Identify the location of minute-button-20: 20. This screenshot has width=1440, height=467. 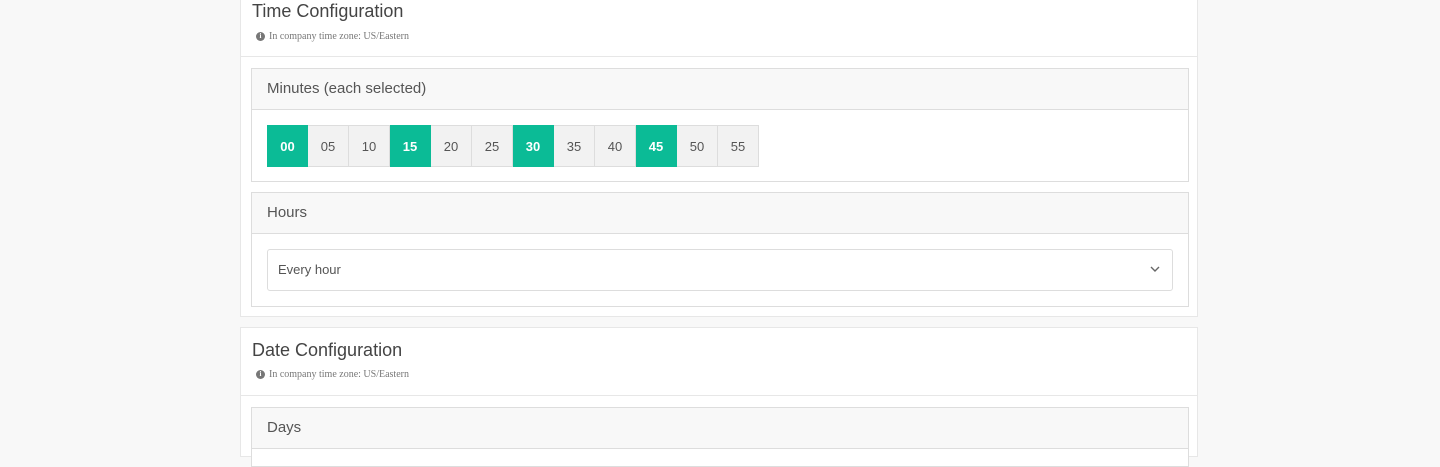
(451, 146).